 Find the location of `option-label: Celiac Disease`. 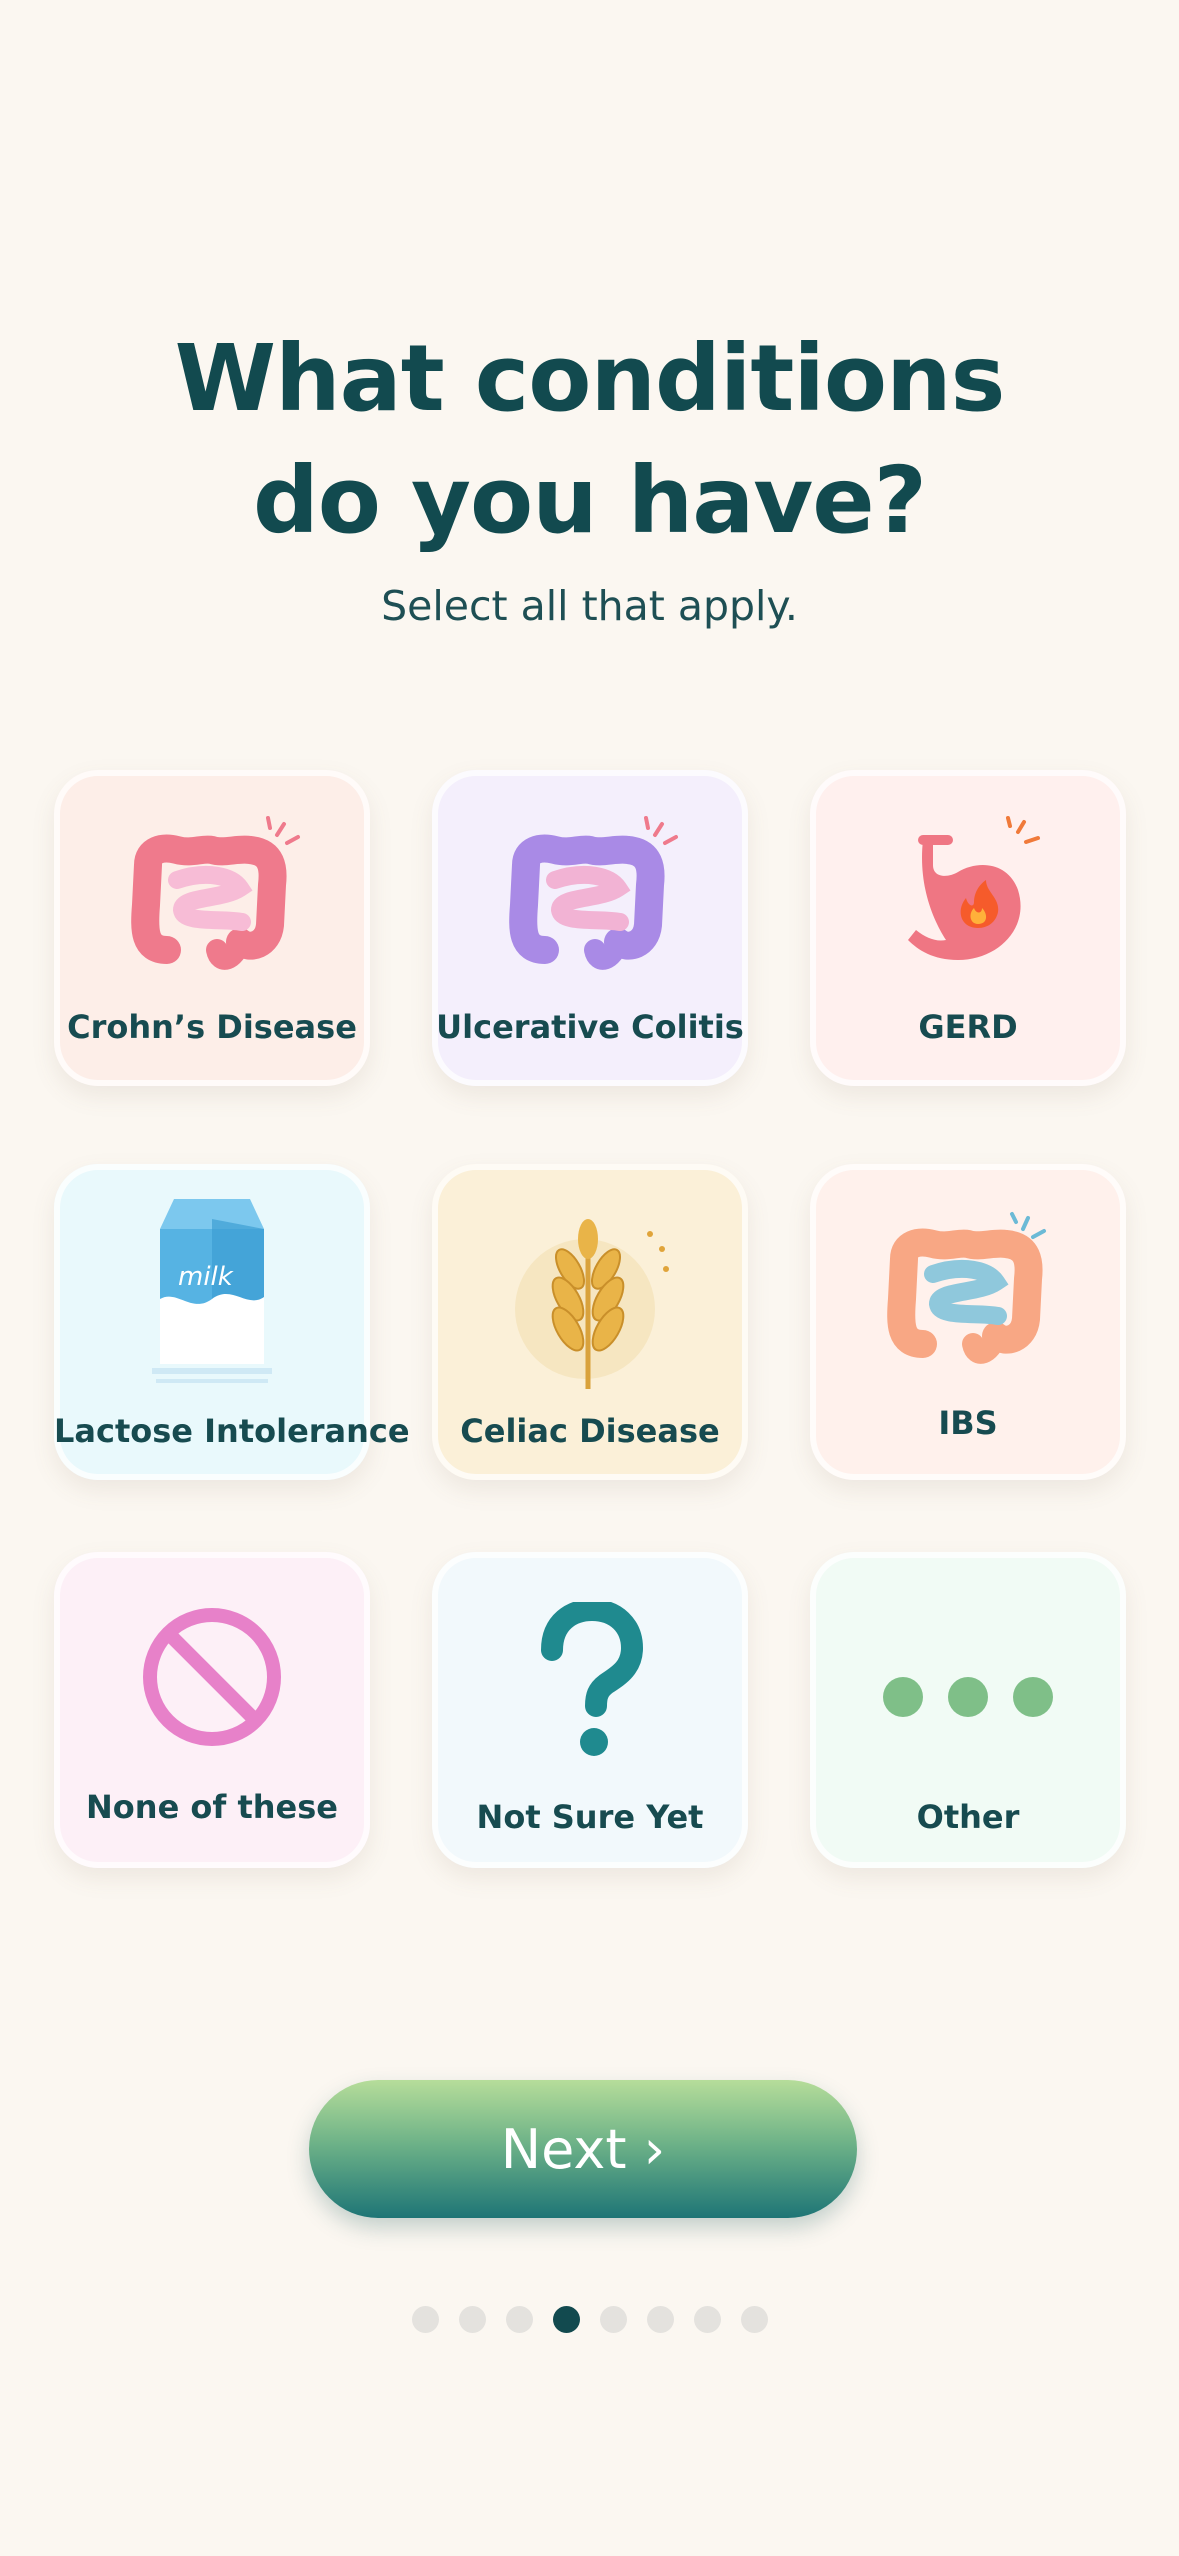

option-label: Celiac Disease is located at coordinates (590, 1431).